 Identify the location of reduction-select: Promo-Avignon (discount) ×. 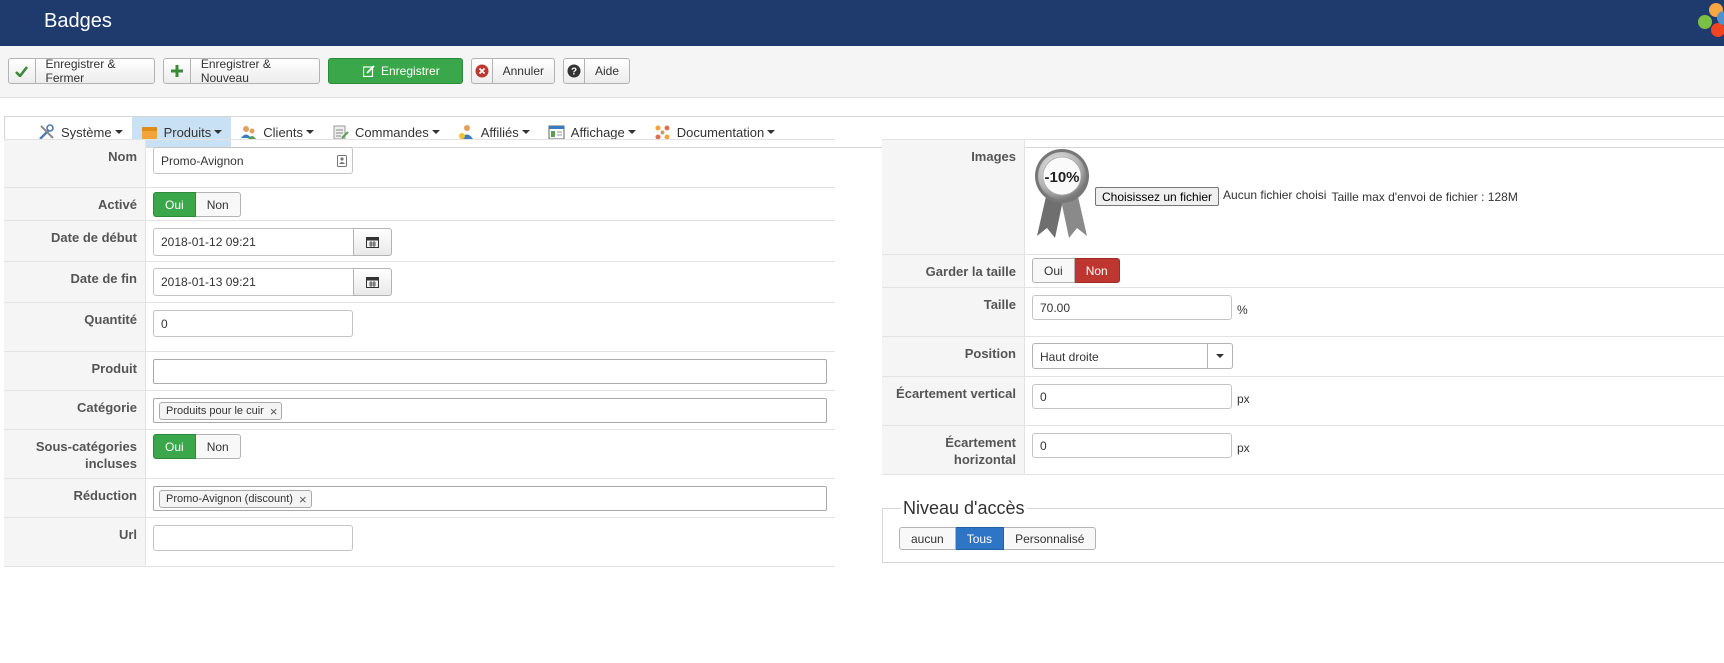
(490, 498).